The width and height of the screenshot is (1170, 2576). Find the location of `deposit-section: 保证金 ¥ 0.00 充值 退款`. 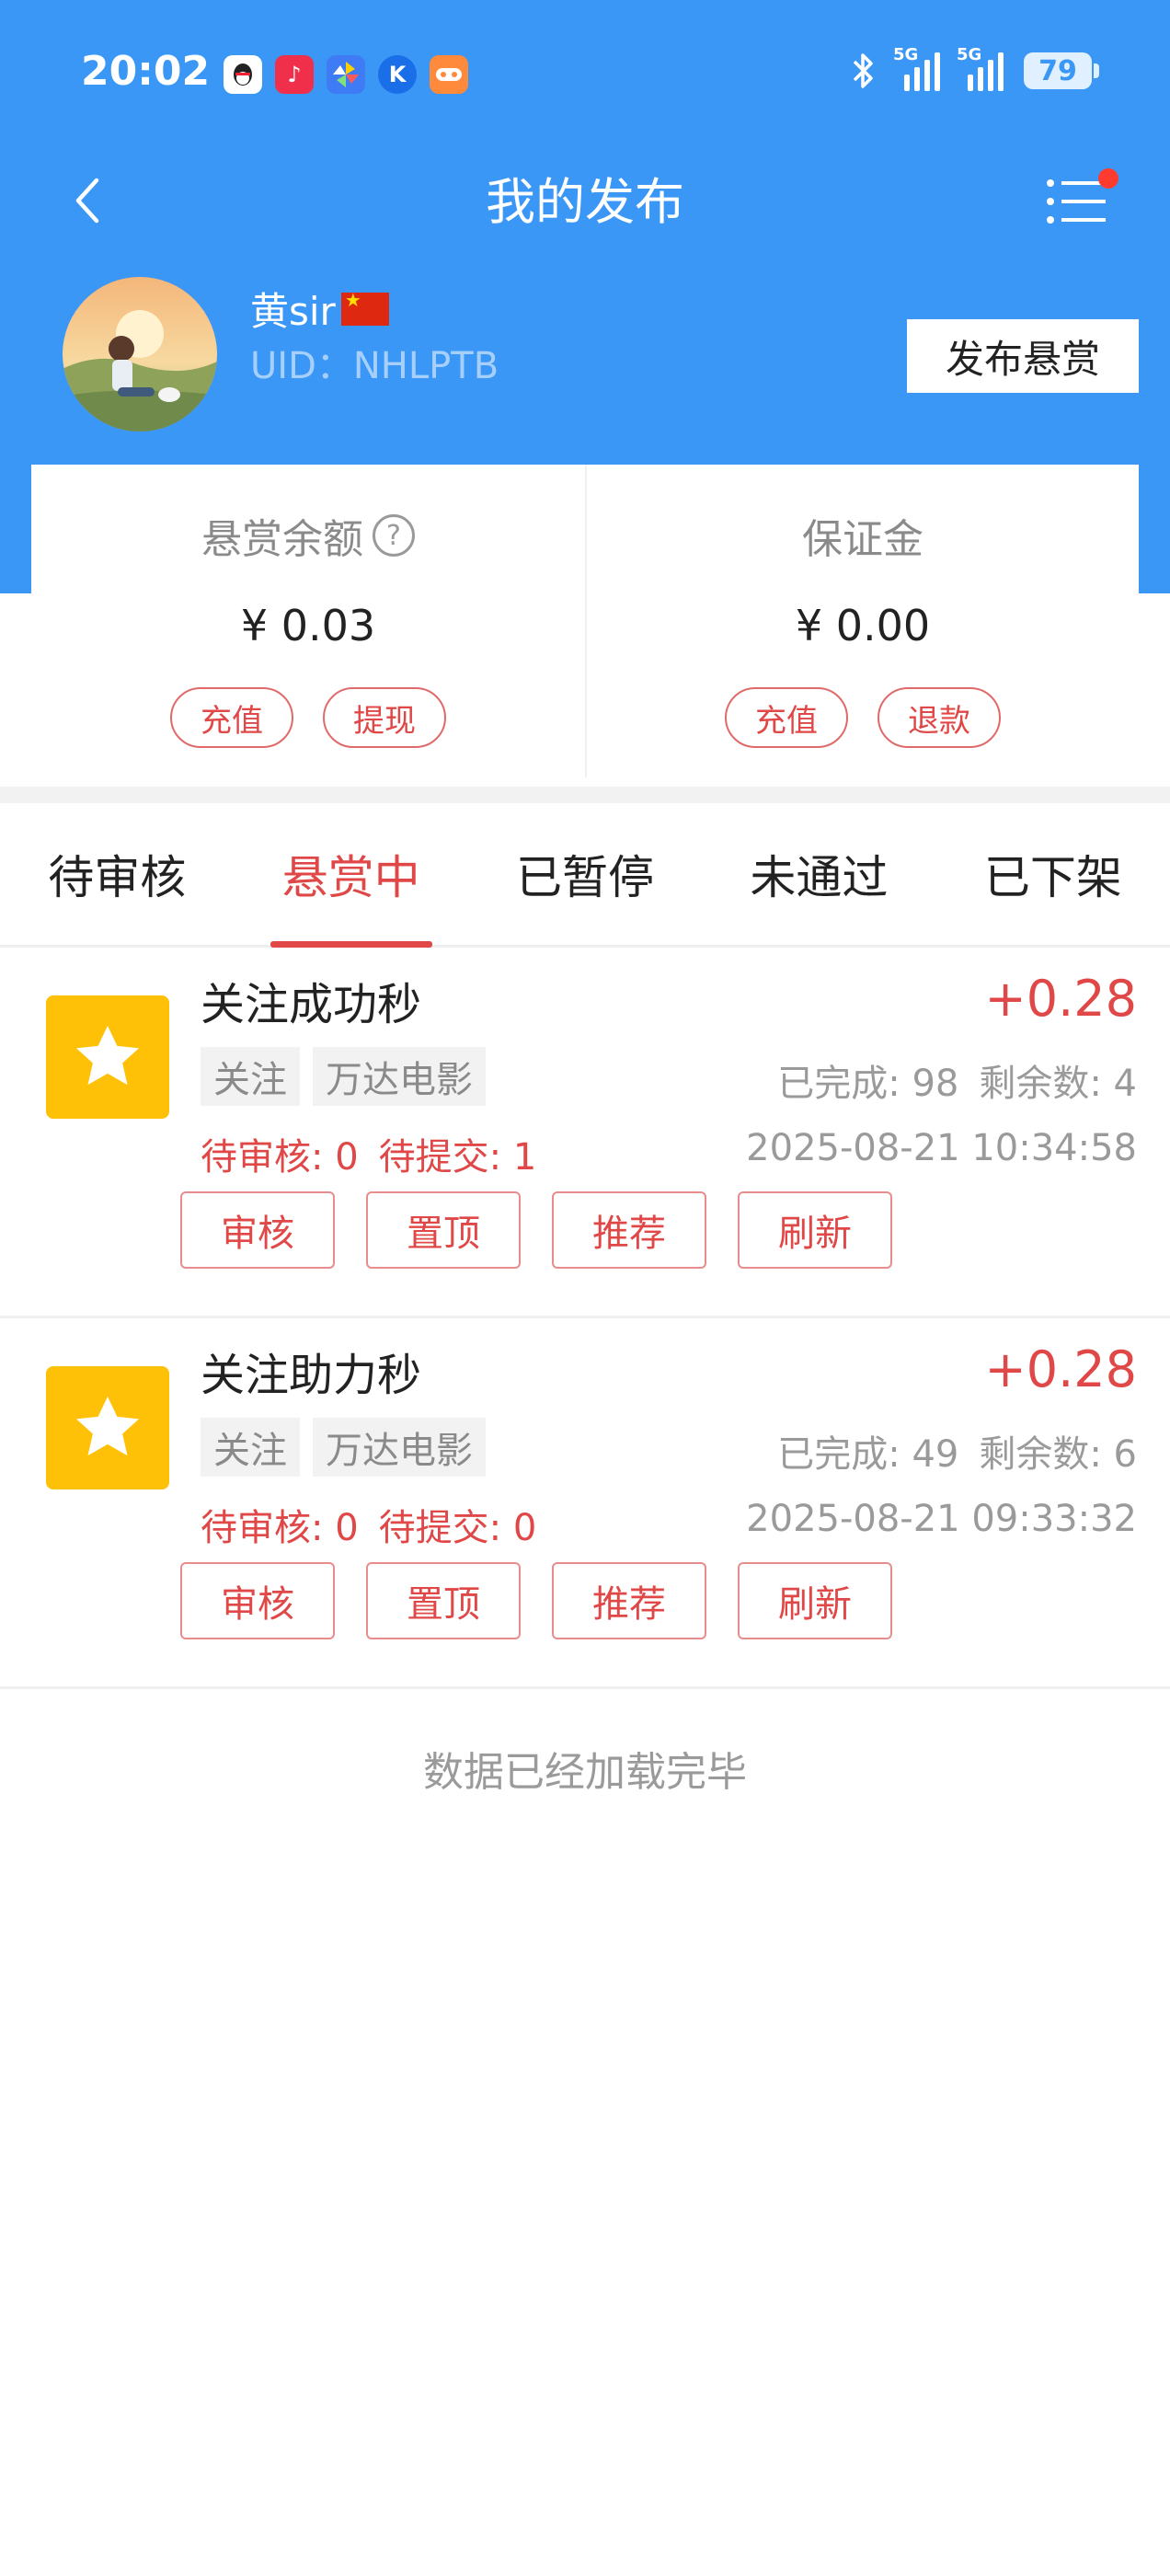

deposit-section: 保证金 ¥ 0.00 充值 退款 is located at coordinates (862, 621).